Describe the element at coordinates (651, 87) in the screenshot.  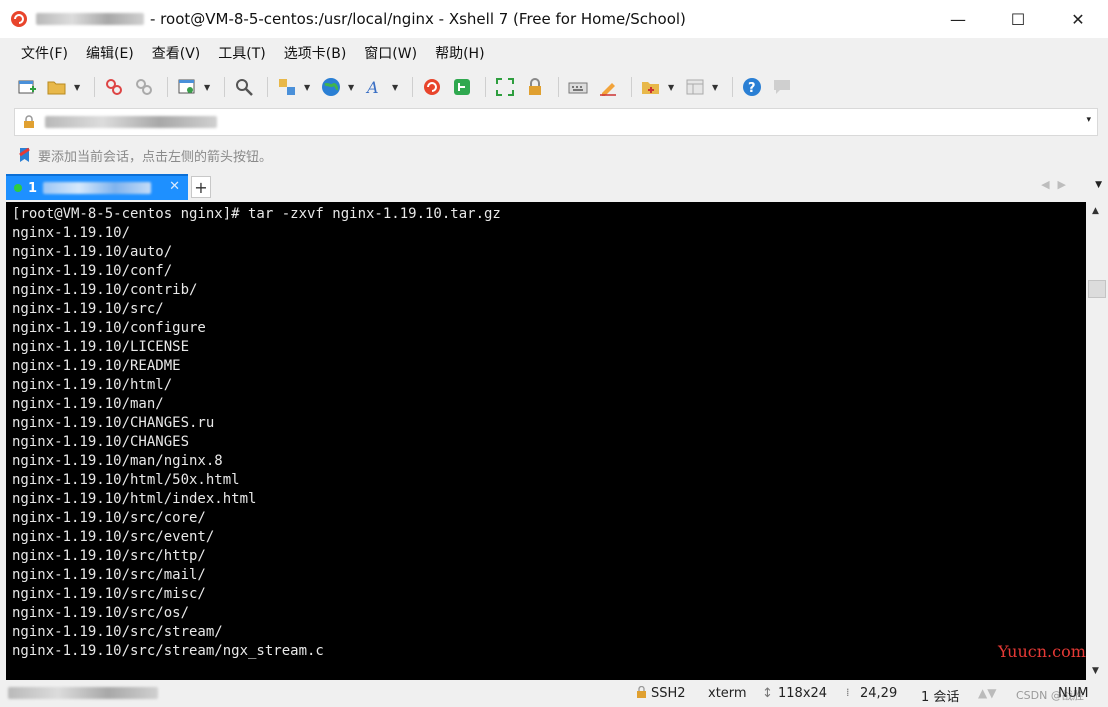
I see `compose-icon` at that location.